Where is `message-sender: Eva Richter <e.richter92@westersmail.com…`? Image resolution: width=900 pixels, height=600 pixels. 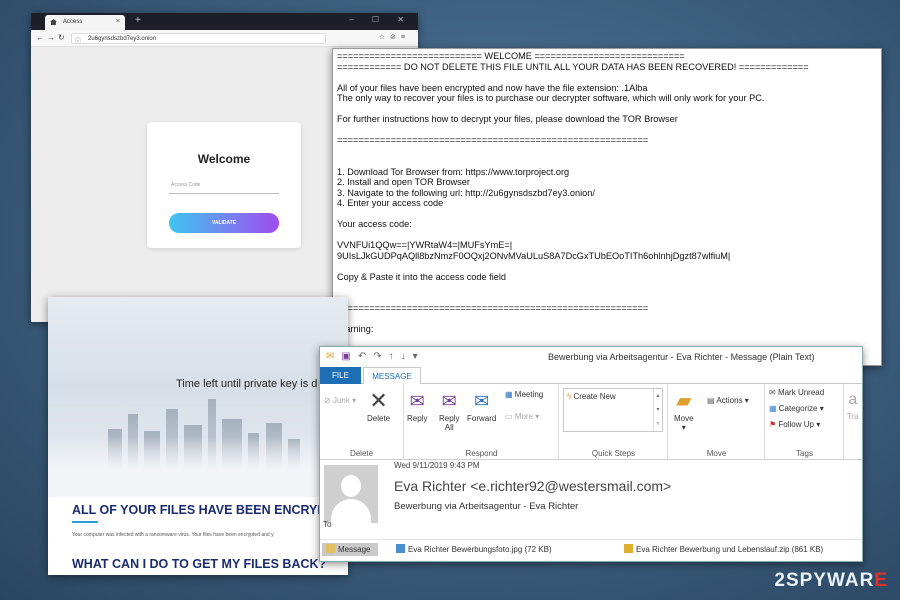 message-sender: Eva Richter <e.richter92@westersmail.com… is located at coordinates (532, 486).